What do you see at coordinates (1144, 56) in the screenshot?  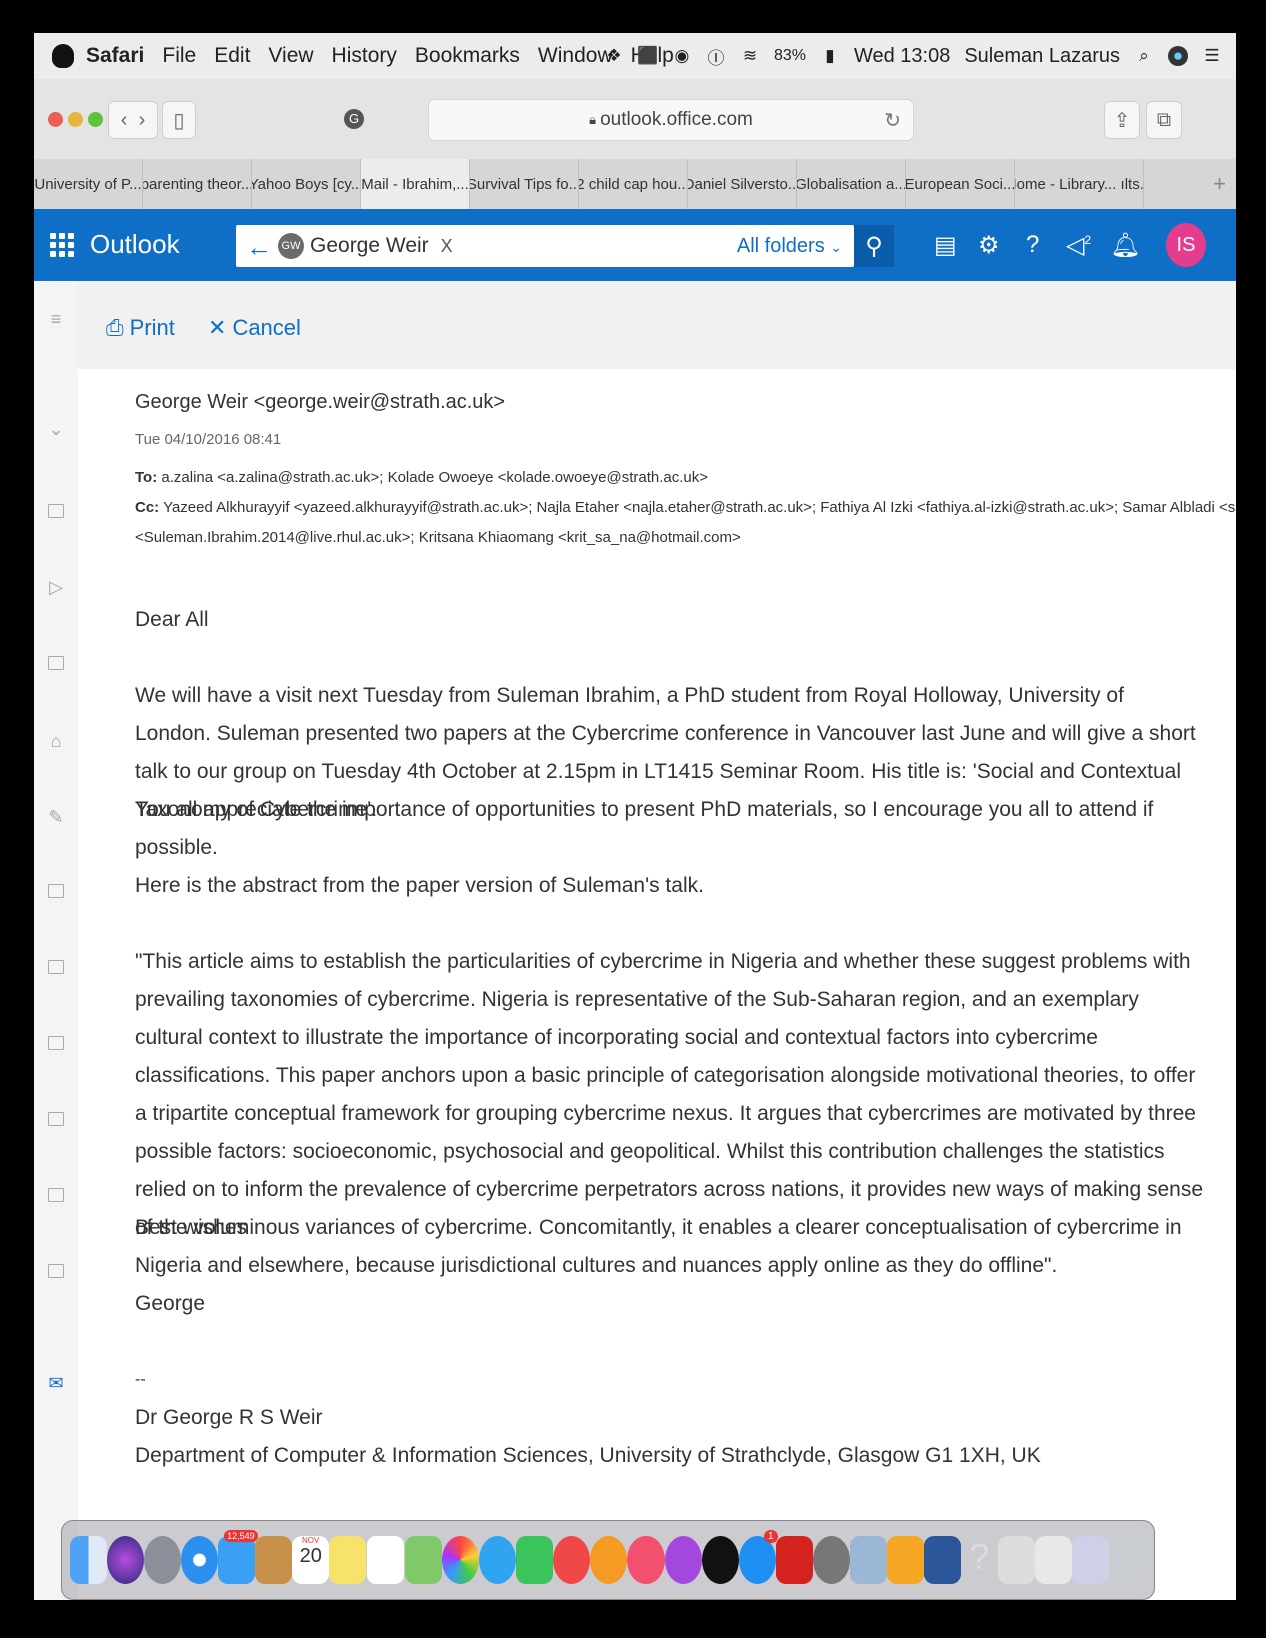 I see `spotlight-search-icon: ⌕` at bounding box center [1144, 56].